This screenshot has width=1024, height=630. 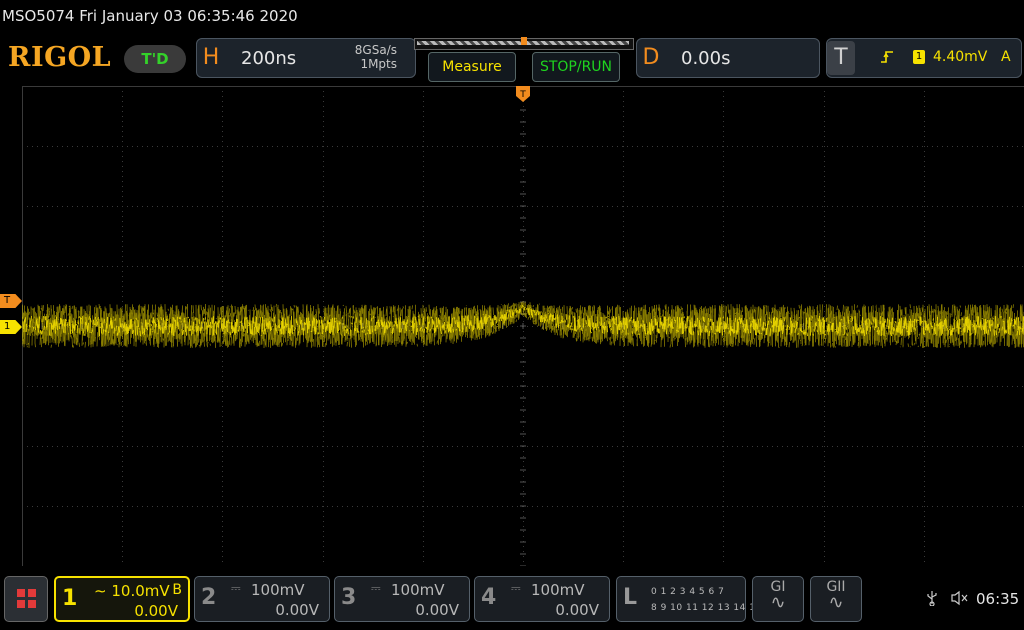 What do you see at coordinates (150, 16) in the screenshot?
I see `title-text: MSO5074 Fri January 03 06:35:46 2020` at bounding box center [150, 16].